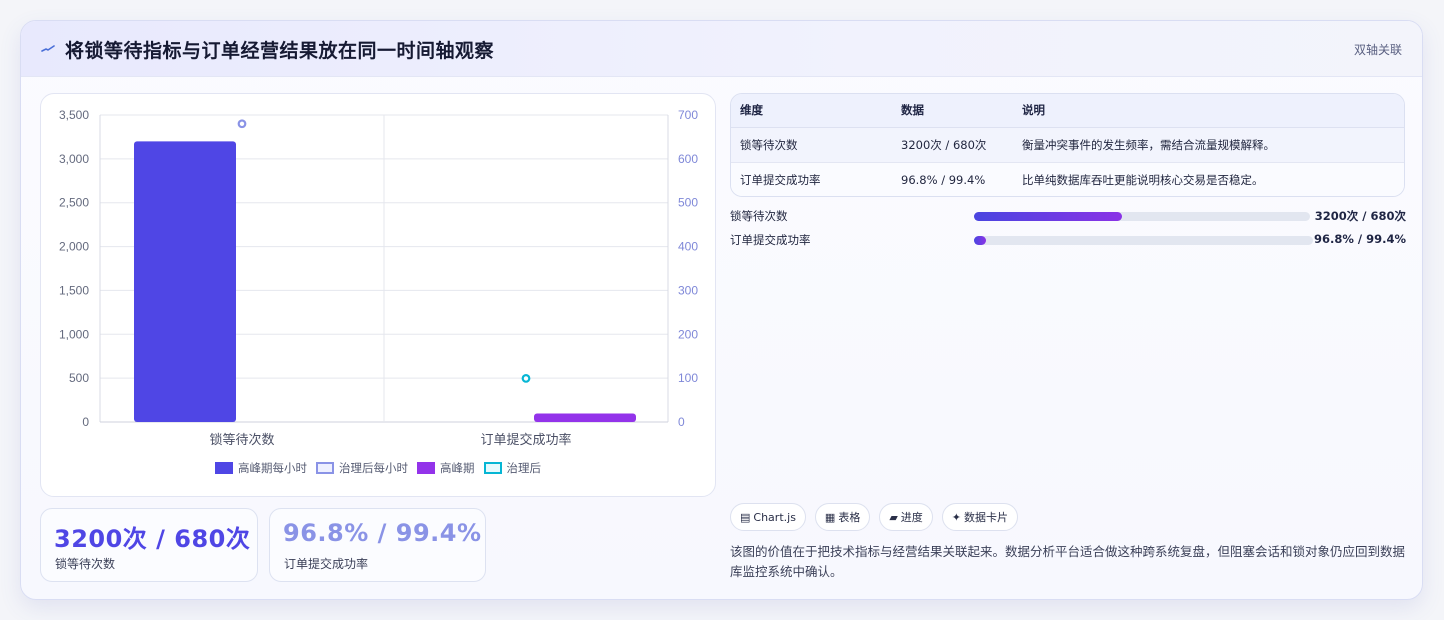 The image size is (1444, 620). Describe the element at coordinates (1360, 239) in the screenshot. I see `progress-value: 96.8% / 99.4%` at that location.